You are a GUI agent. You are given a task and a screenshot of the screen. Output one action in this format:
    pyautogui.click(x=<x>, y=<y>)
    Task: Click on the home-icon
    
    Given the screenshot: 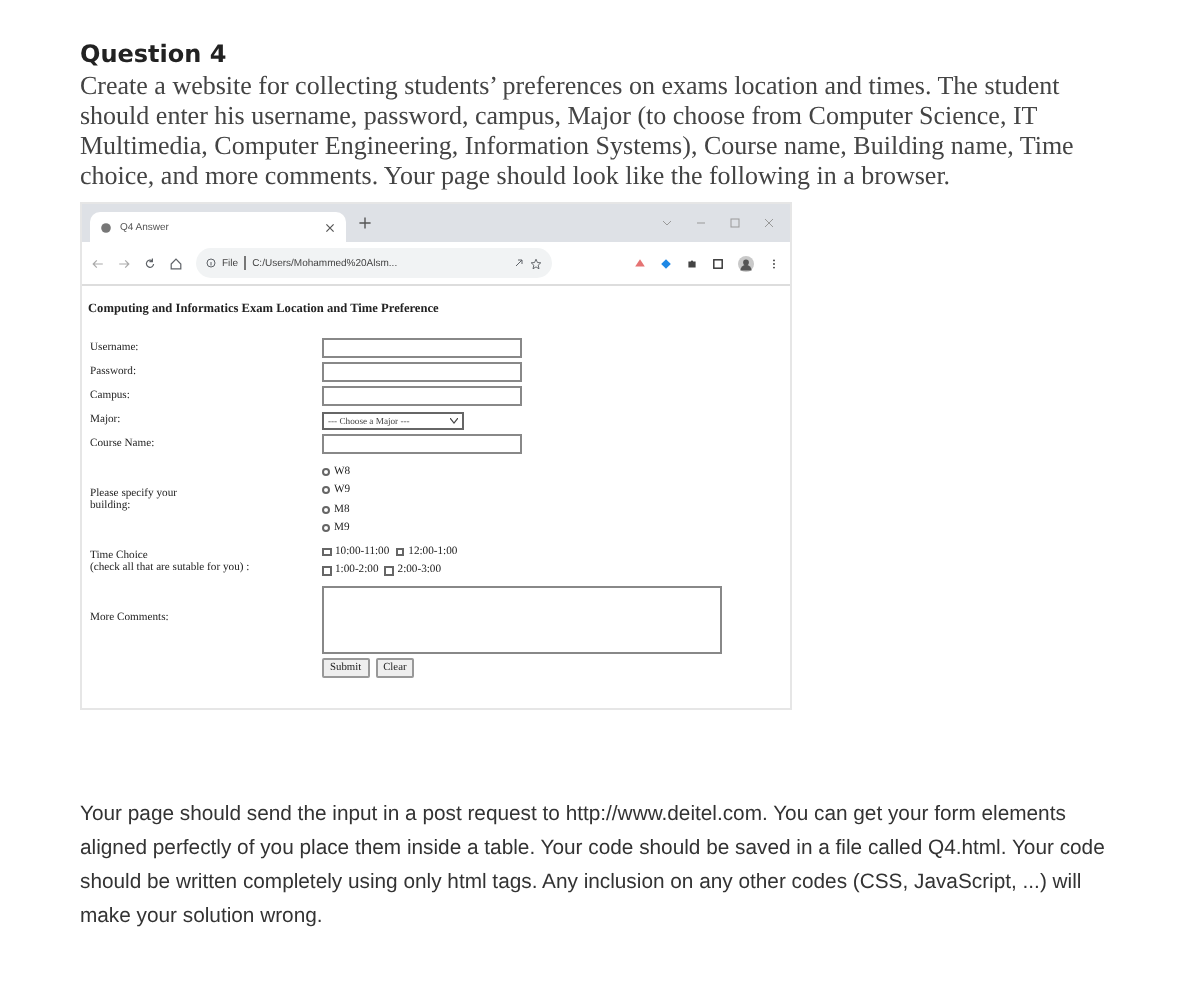 What is the action you would take?
    pyautogui.click(x=176, y=263)
    